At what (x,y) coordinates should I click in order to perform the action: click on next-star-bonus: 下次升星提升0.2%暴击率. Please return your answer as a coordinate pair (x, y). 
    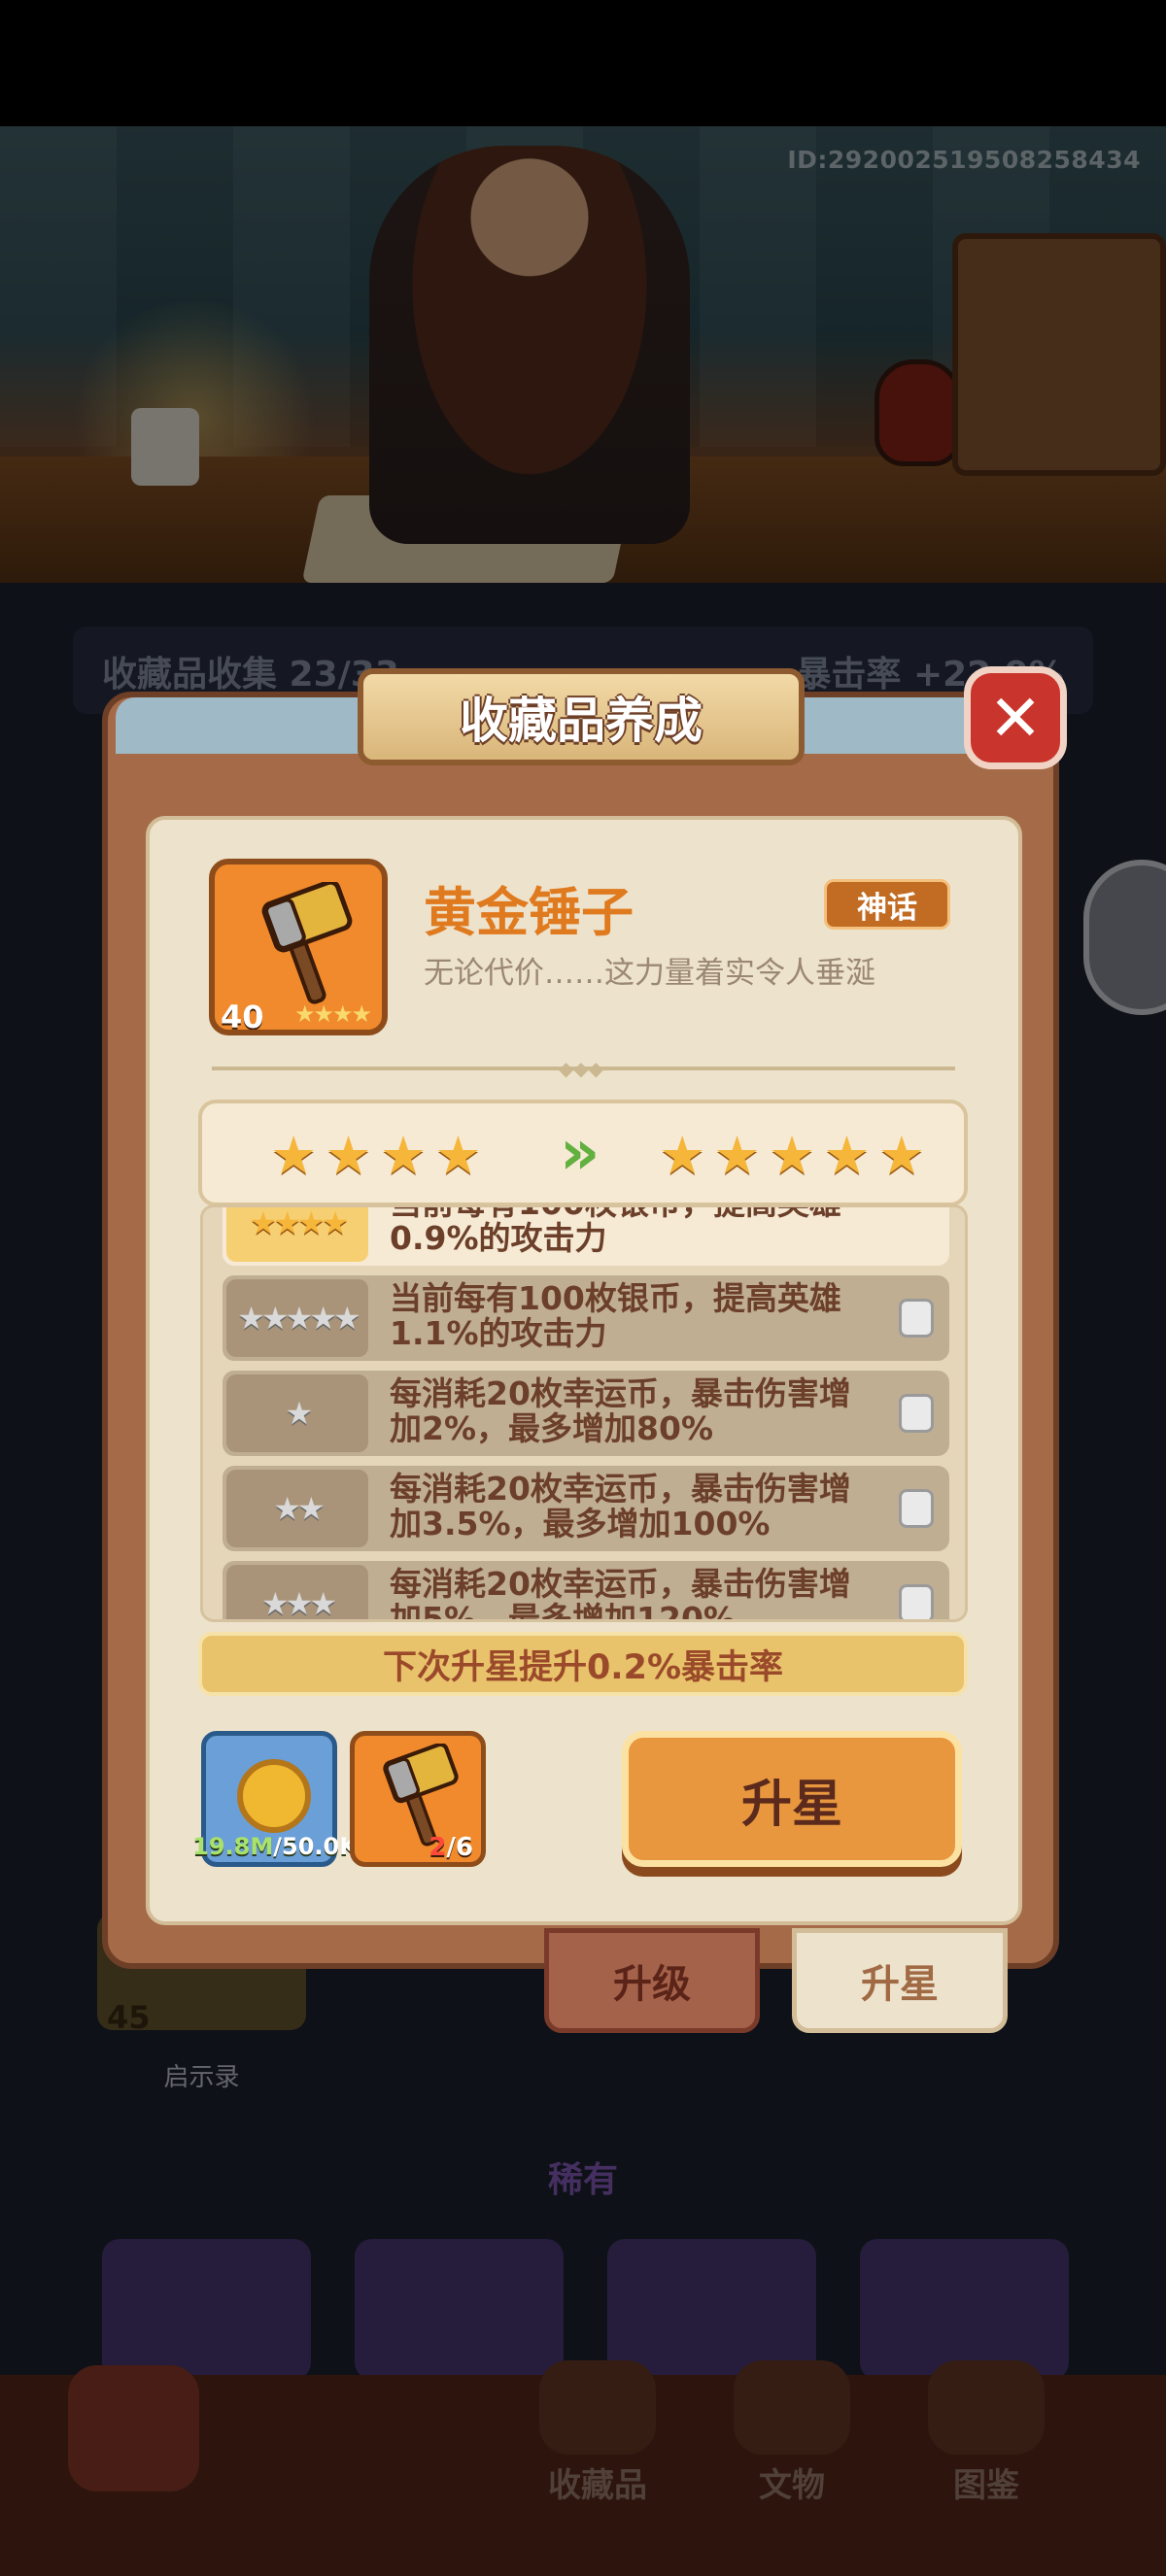
    Looking at the image, I should click on (583, 1664).